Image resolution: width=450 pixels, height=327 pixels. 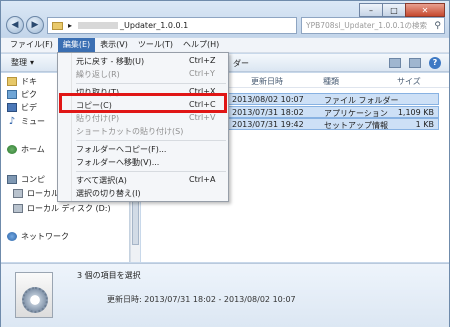 What do you see at coordinates (29, 107) in the screenshot?
I see `nav-label: ビデ` at bounding box center [29, 107].